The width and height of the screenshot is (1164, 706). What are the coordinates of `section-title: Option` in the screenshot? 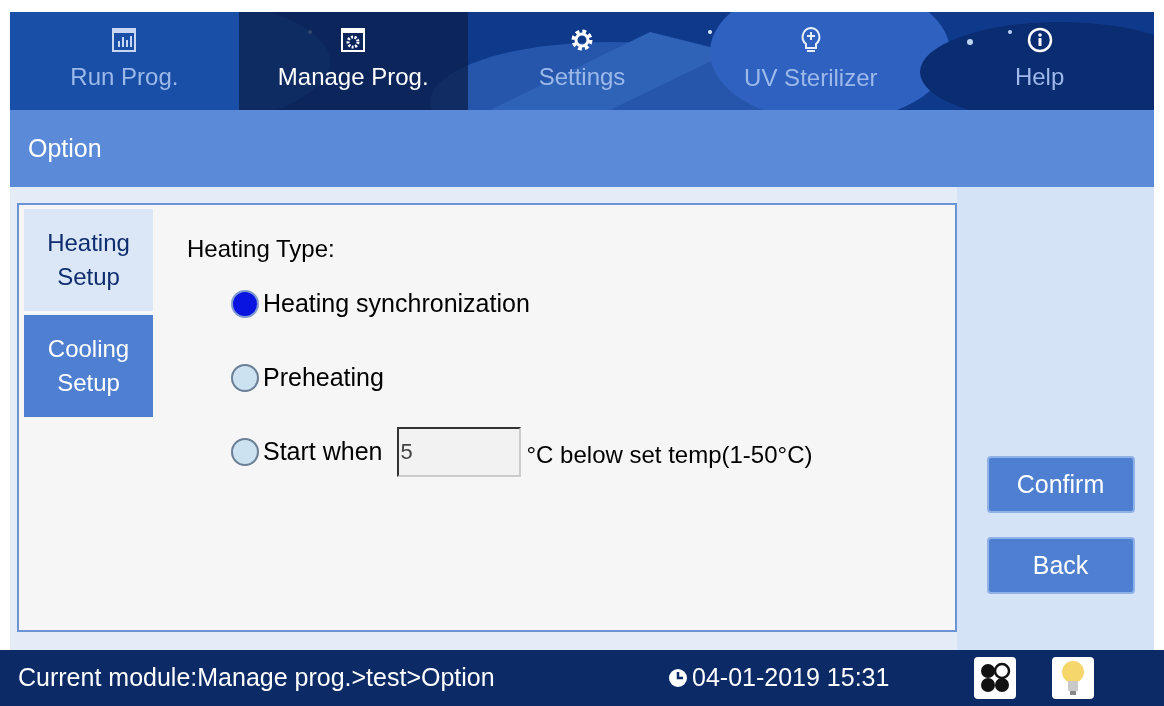 It's located at (65, 148).